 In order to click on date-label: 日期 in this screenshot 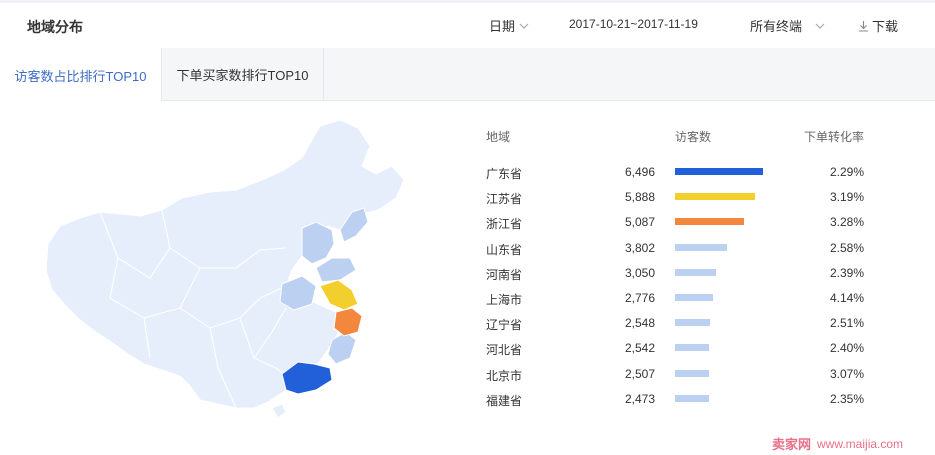, I will do `click(502, 26)`.